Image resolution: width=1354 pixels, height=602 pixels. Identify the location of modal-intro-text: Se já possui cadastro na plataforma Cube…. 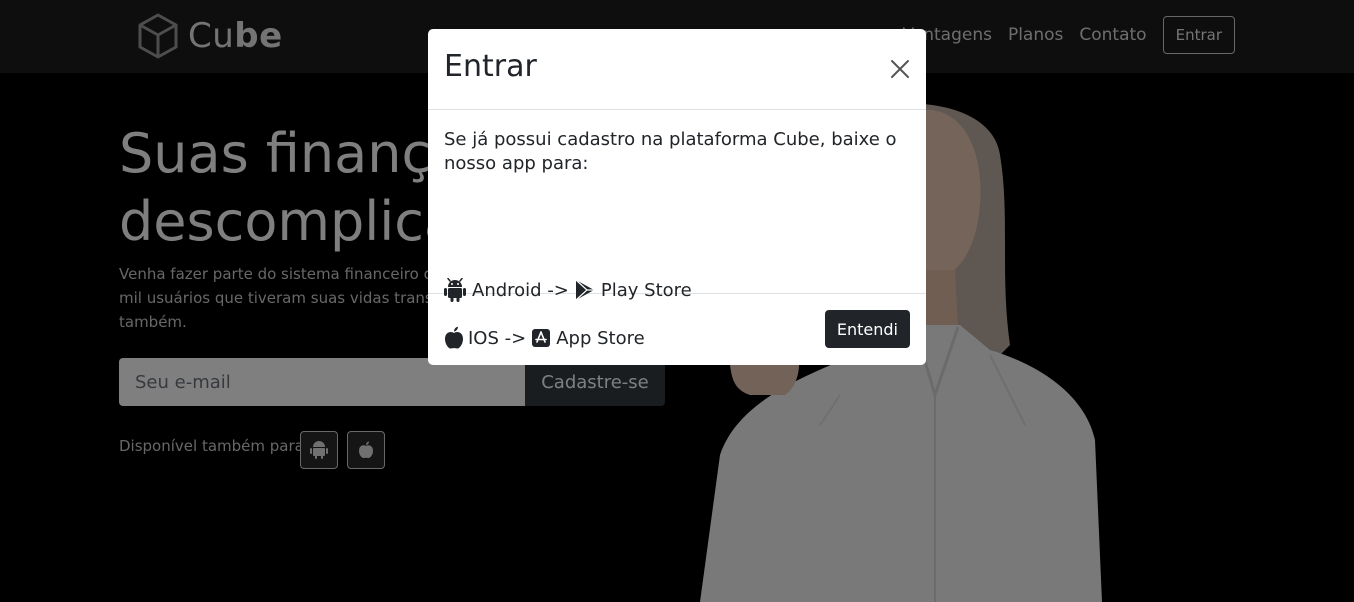
(670, 151).